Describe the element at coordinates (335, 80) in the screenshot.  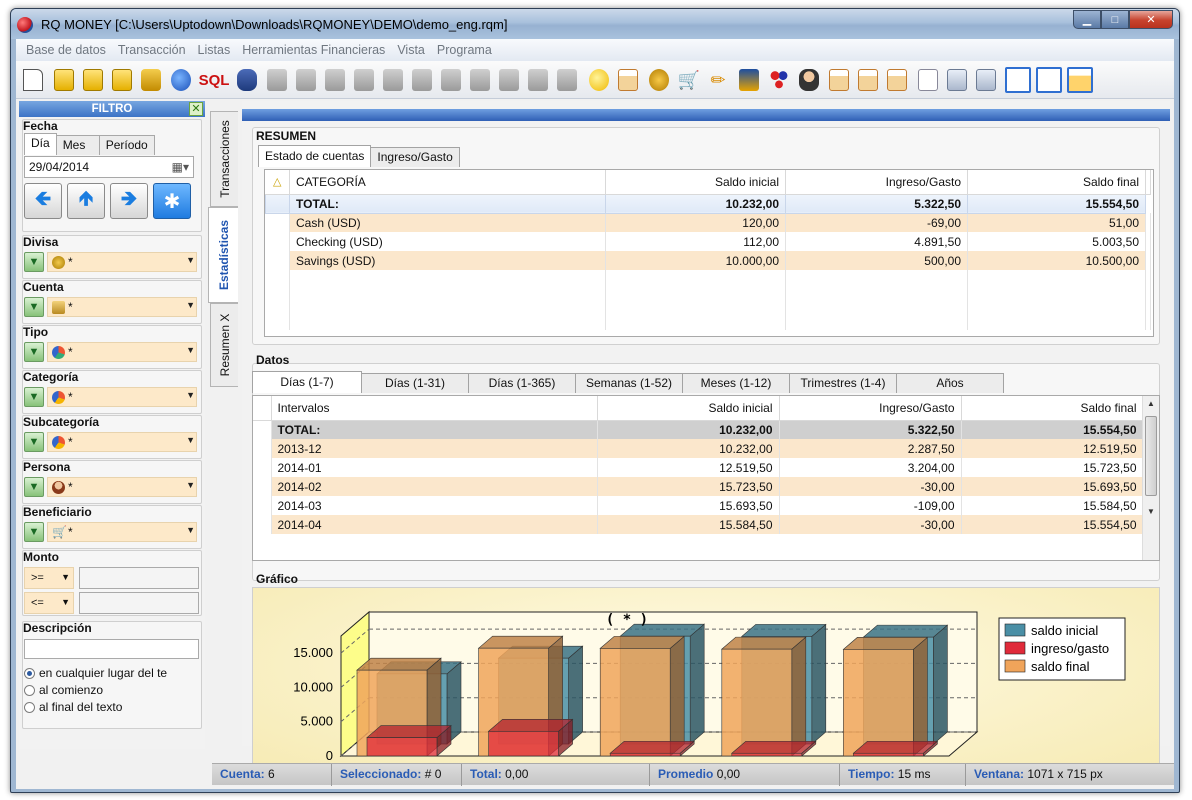
I see `gray-action-3-icon` at that location.